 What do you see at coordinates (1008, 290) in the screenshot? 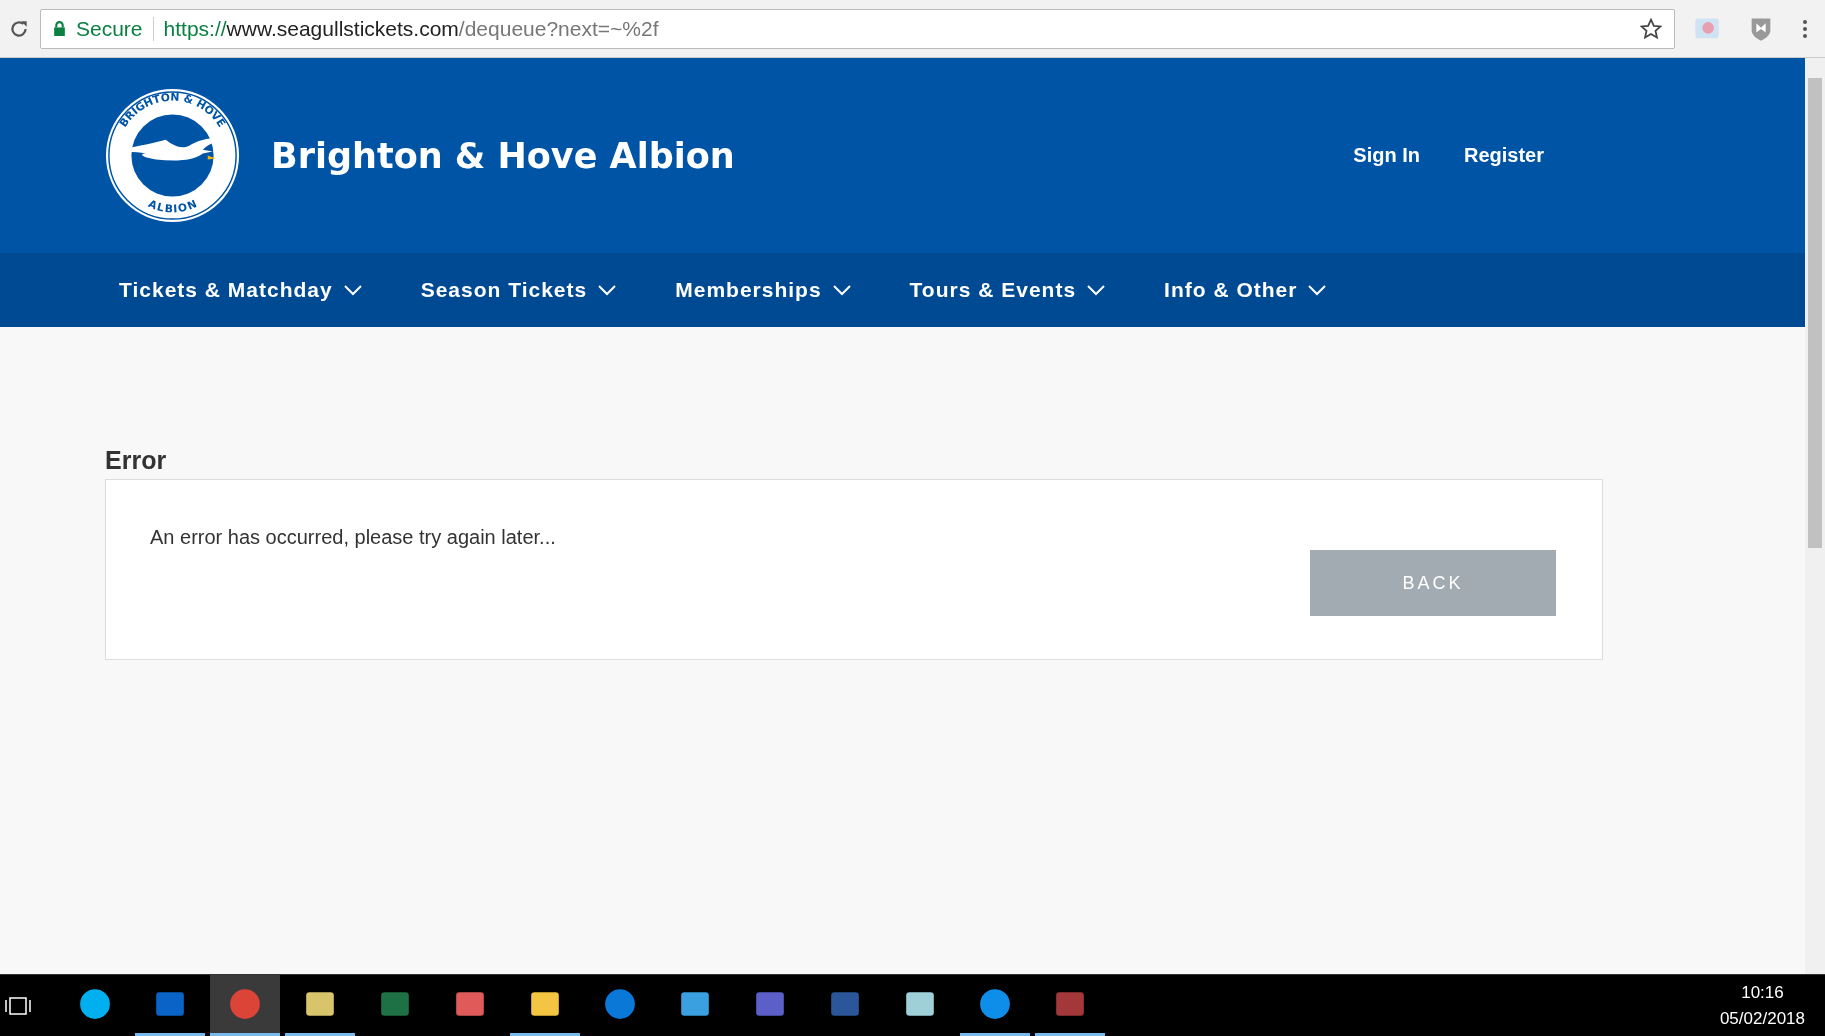
I see `nav-menu-item: Tours & Events` at bounding box center [1008, 290].